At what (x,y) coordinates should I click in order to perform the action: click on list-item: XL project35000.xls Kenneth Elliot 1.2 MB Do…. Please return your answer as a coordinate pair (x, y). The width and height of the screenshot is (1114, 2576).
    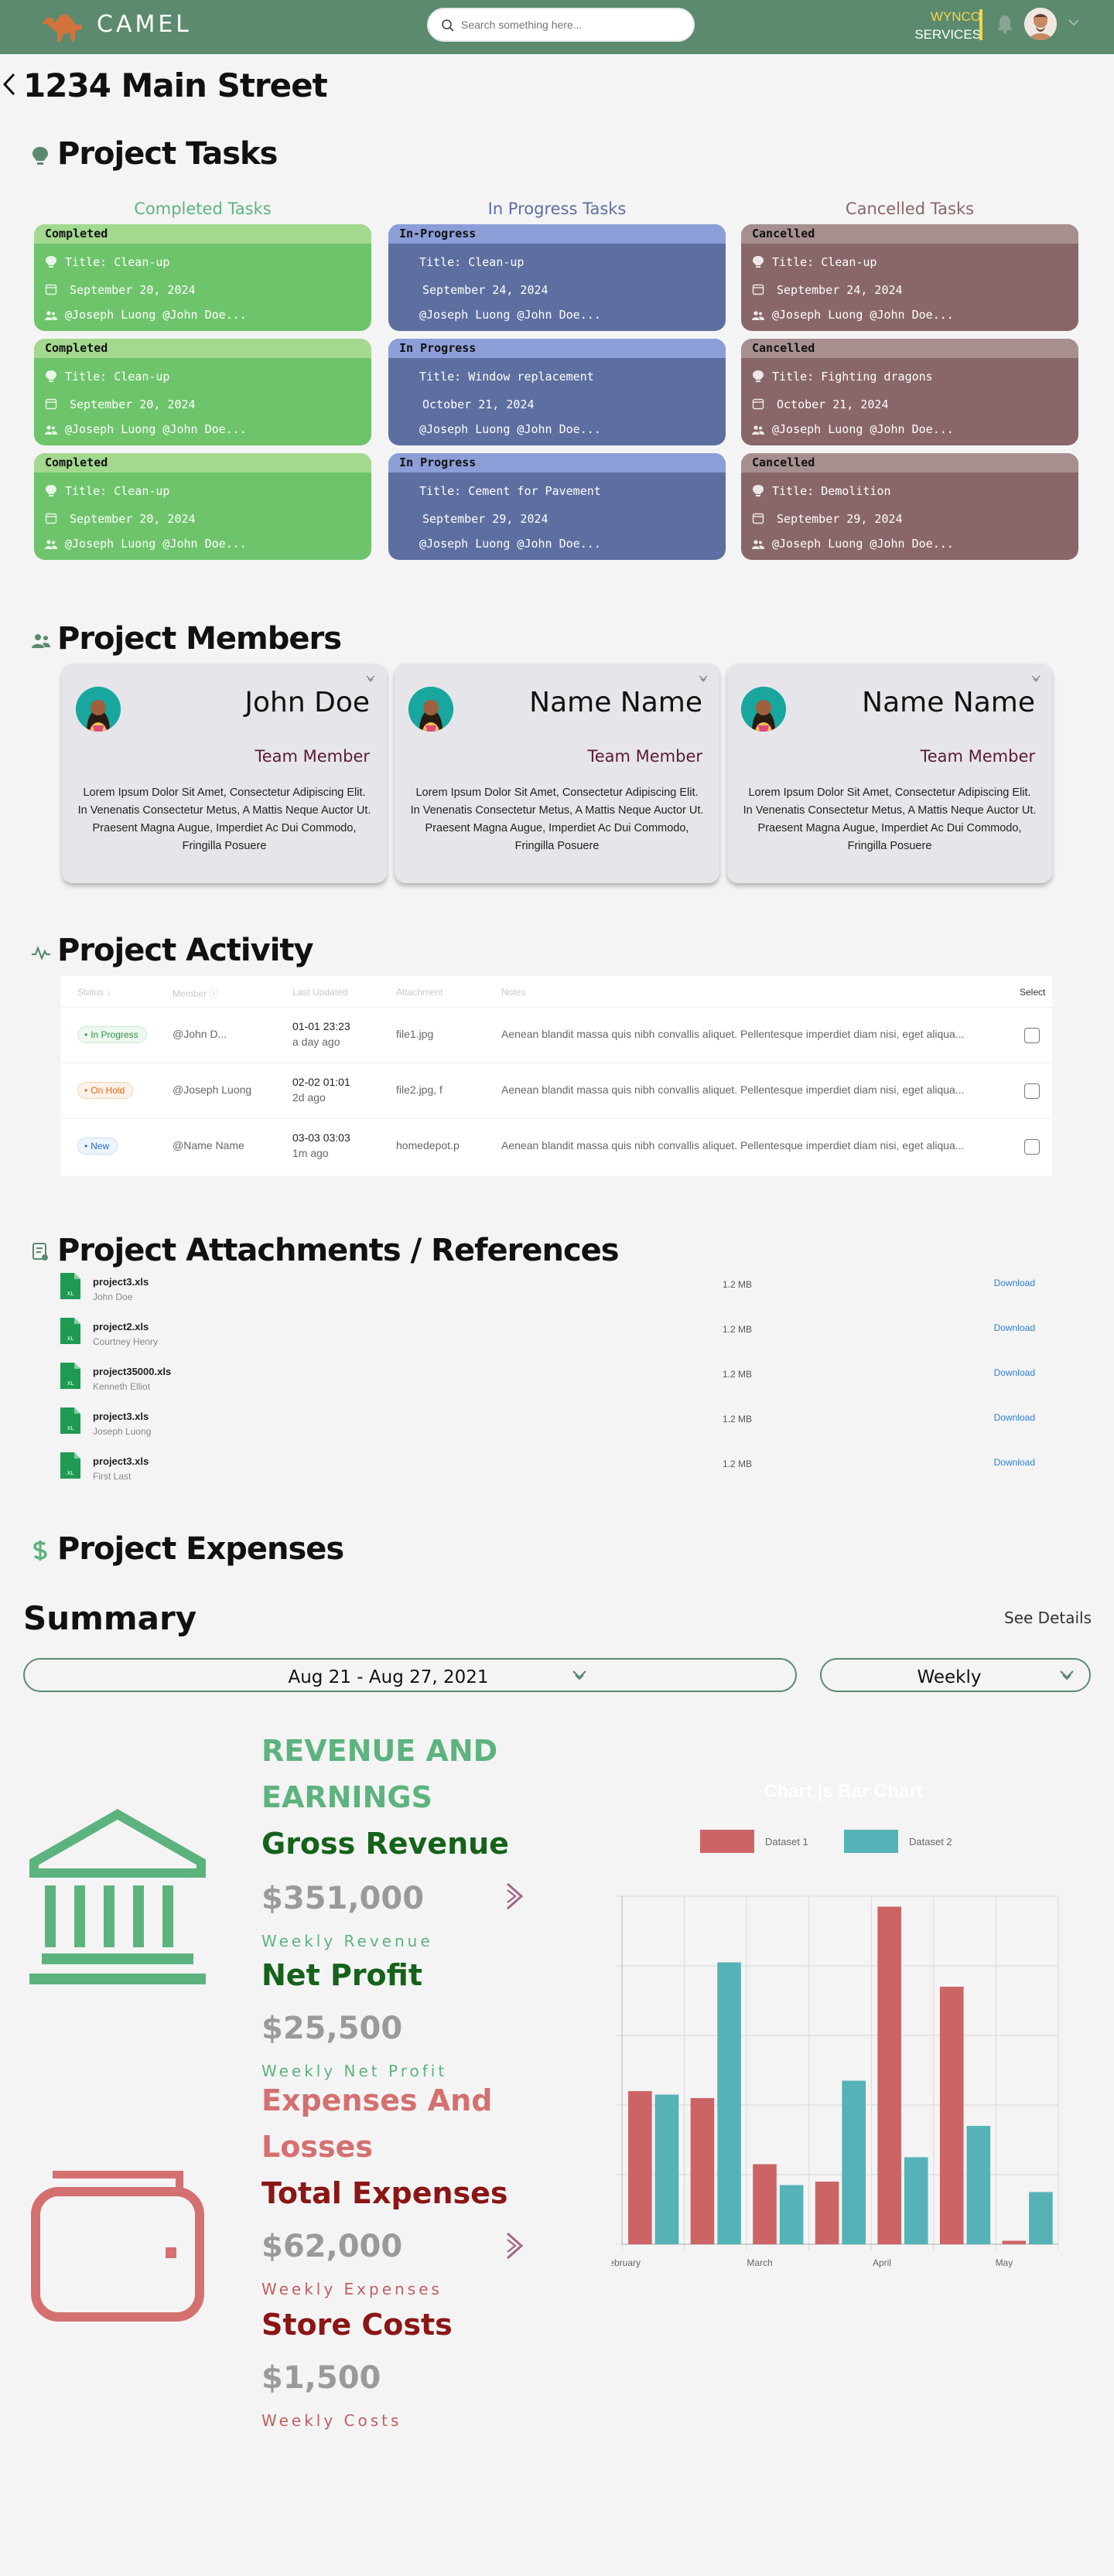
    Looking at the image, I should click on (556, 1381).